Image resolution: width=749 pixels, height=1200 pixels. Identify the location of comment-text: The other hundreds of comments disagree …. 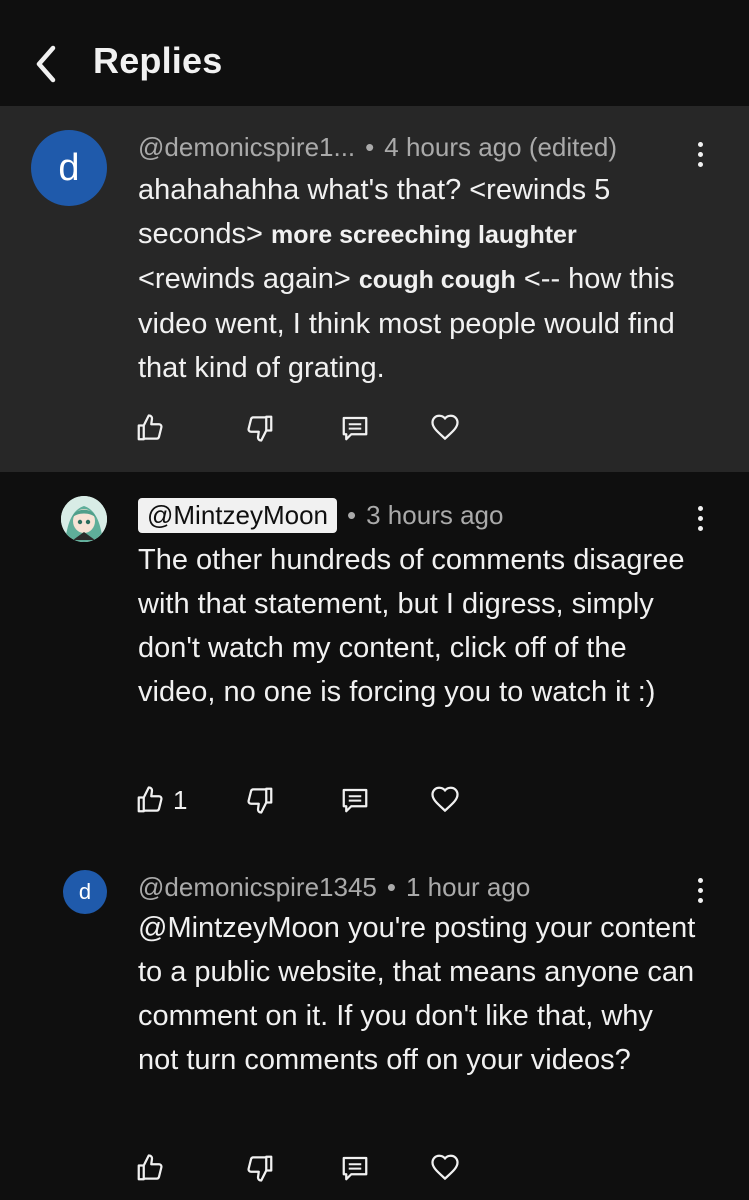
(411, 626).